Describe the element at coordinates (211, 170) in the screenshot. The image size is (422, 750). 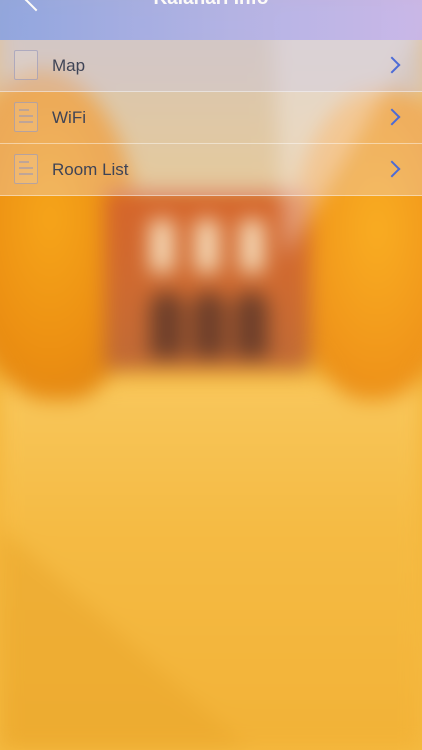
I see `menu-item-room-list: Room List` at that location.